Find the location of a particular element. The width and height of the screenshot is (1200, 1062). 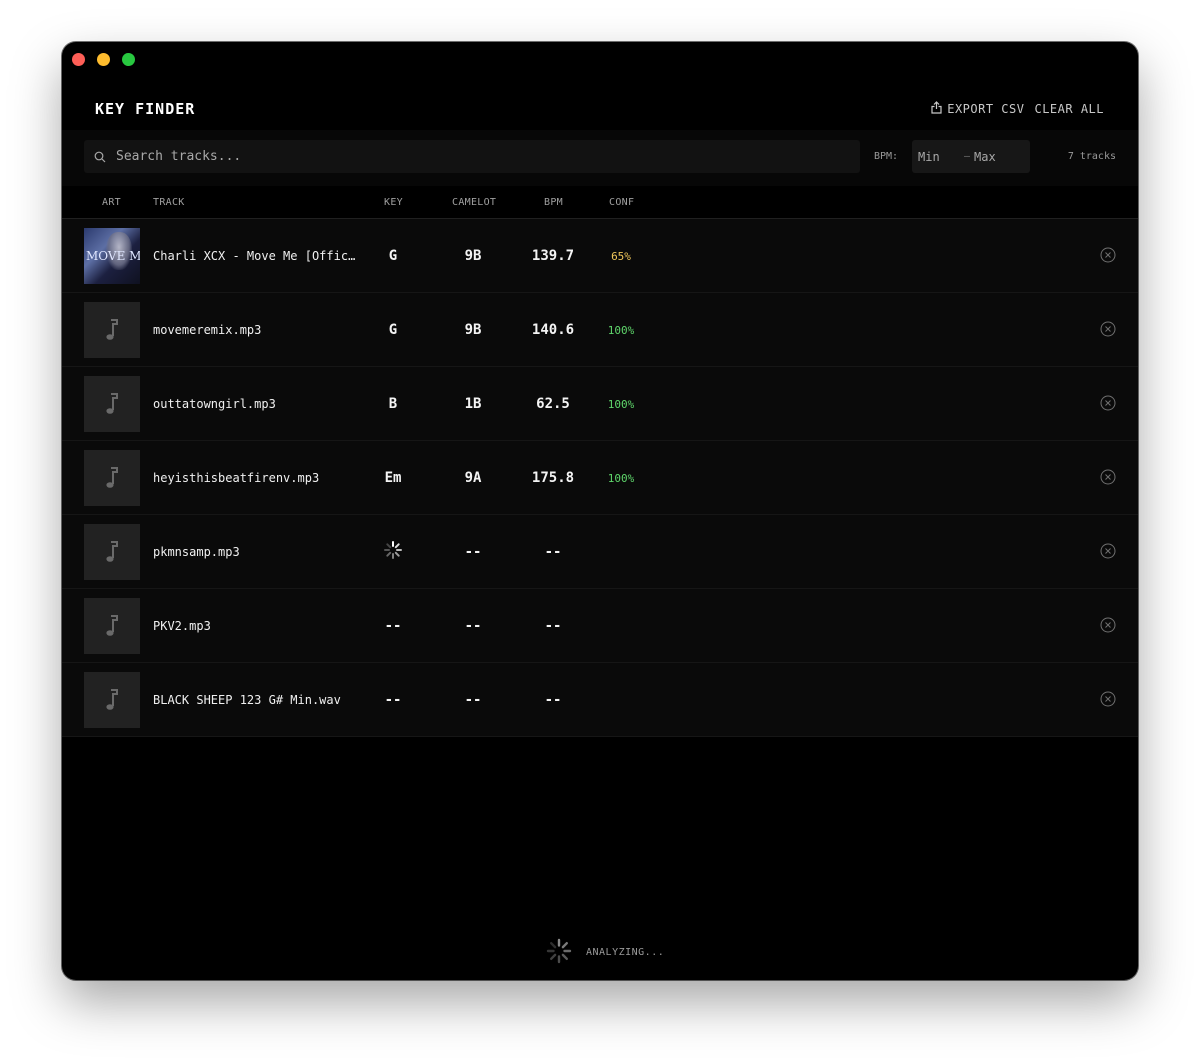

export-csv-label: EXPORT CSV is located at coordinates (986, 109).